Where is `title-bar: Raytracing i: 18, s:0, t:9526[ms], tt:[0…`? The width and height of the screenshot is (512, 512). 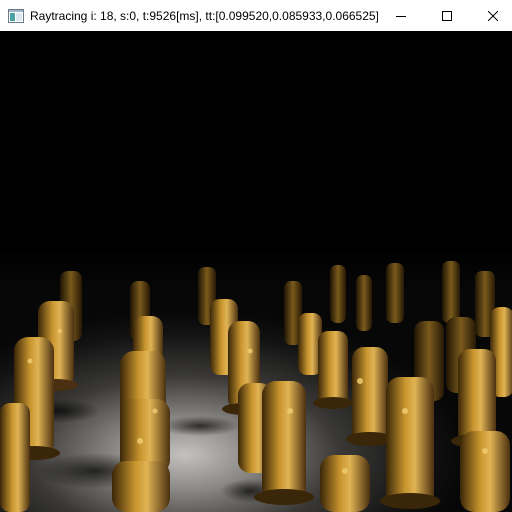 title-bar: Raytracing i: 18, s:0, t:9526[ms], tt:[0… is located at coordinates (256, 15).